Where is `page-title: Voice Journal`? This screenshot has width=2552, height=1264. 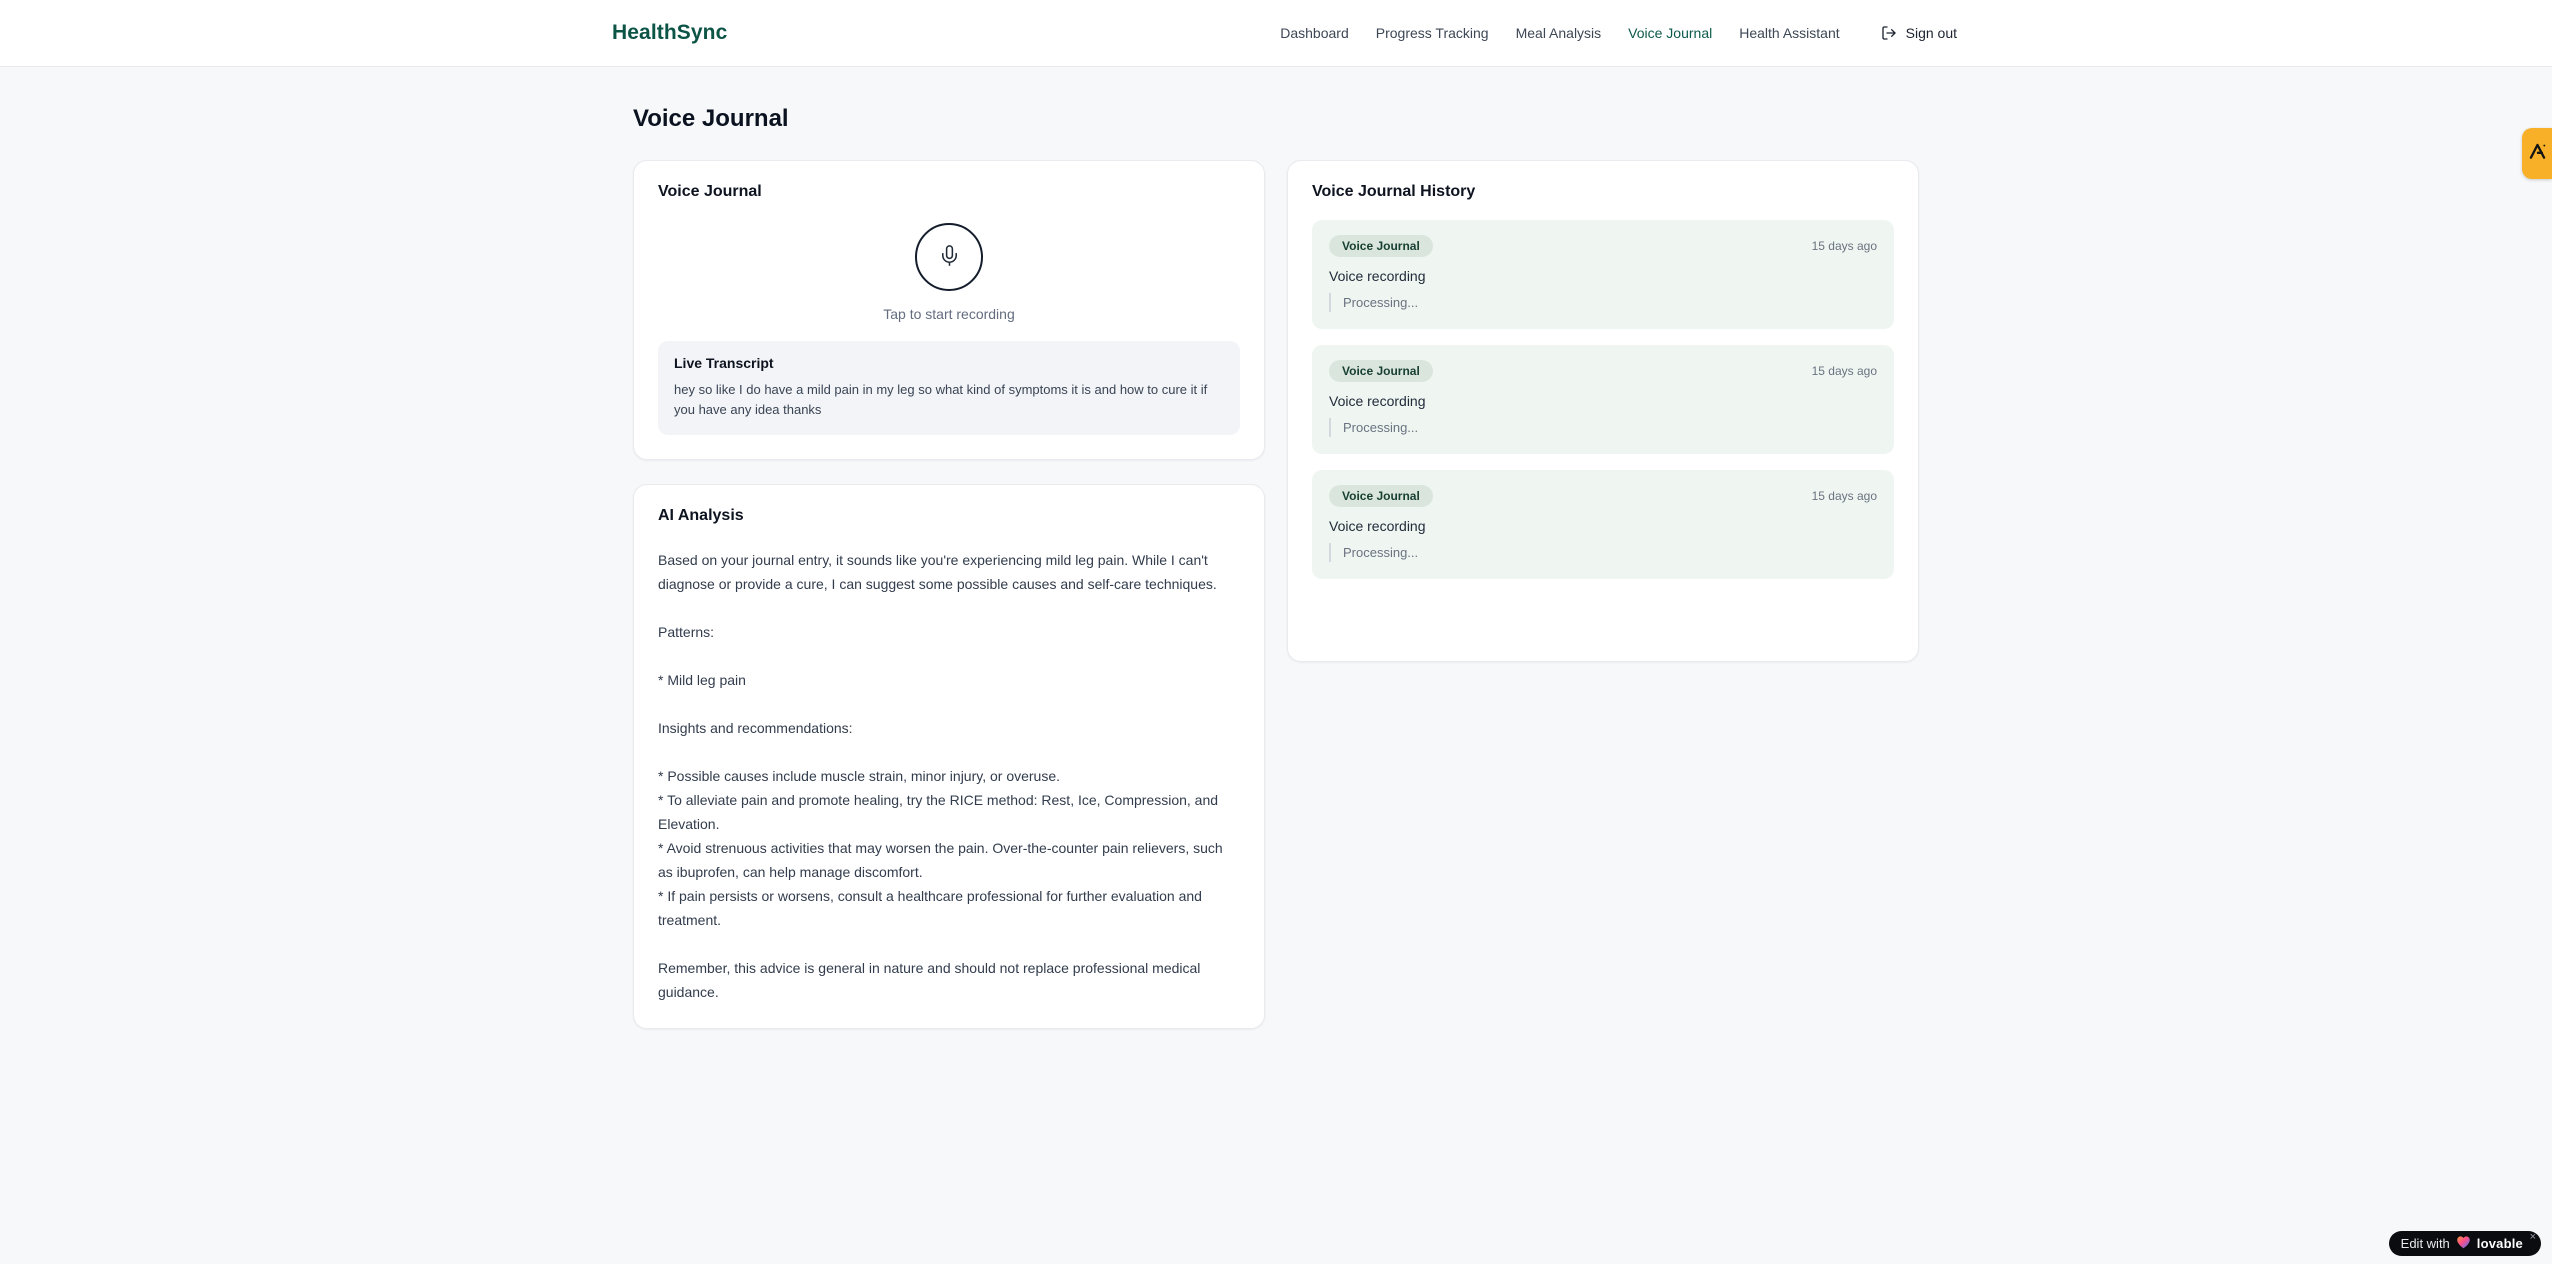
page-title: Voice Journal is located at coordinates (711, 118).